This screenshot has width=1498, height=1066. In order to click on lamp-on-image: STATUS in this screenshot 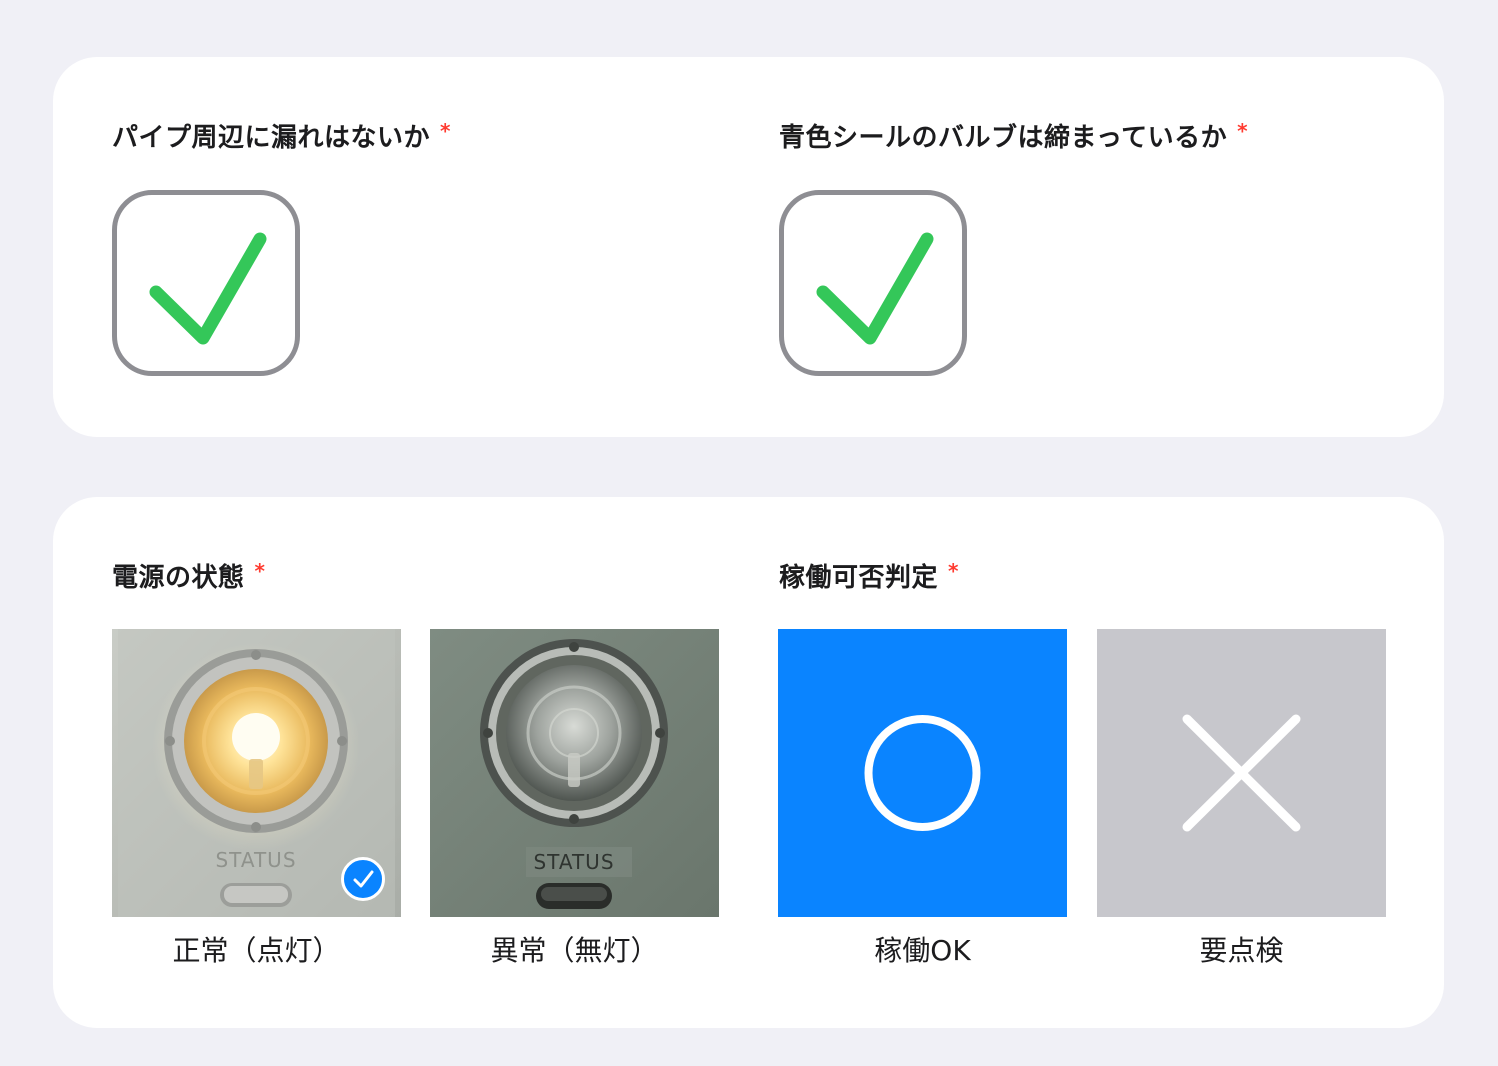, I will do `click(256, 773)`.